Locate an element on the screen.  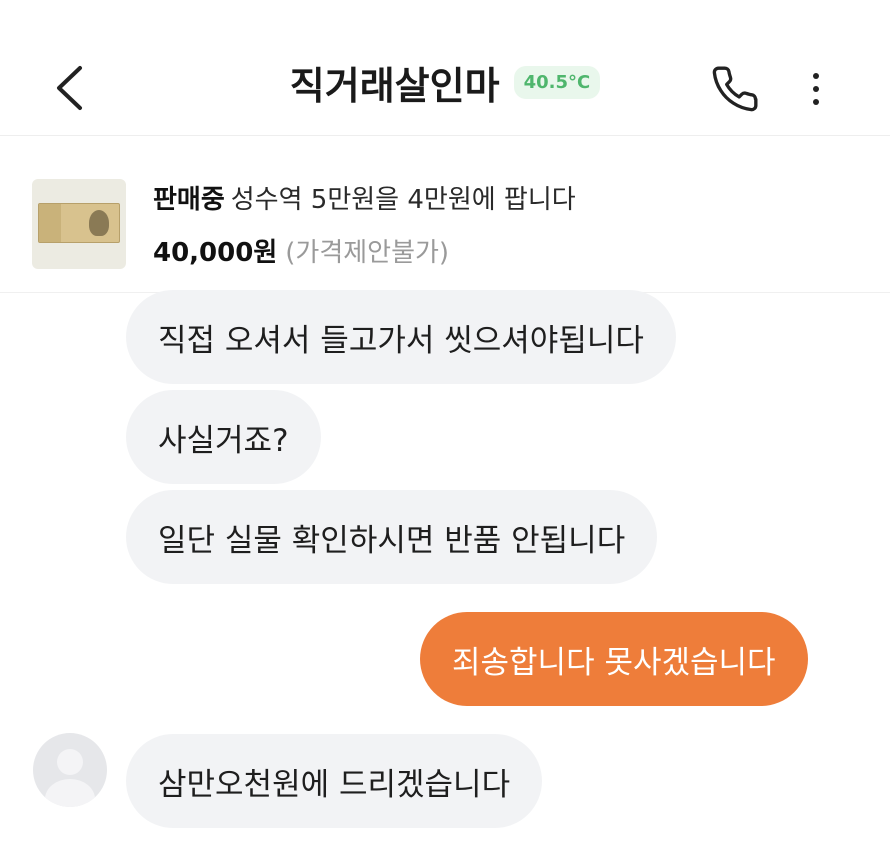
banknote-image-icon is located at coordinates (79, 223).